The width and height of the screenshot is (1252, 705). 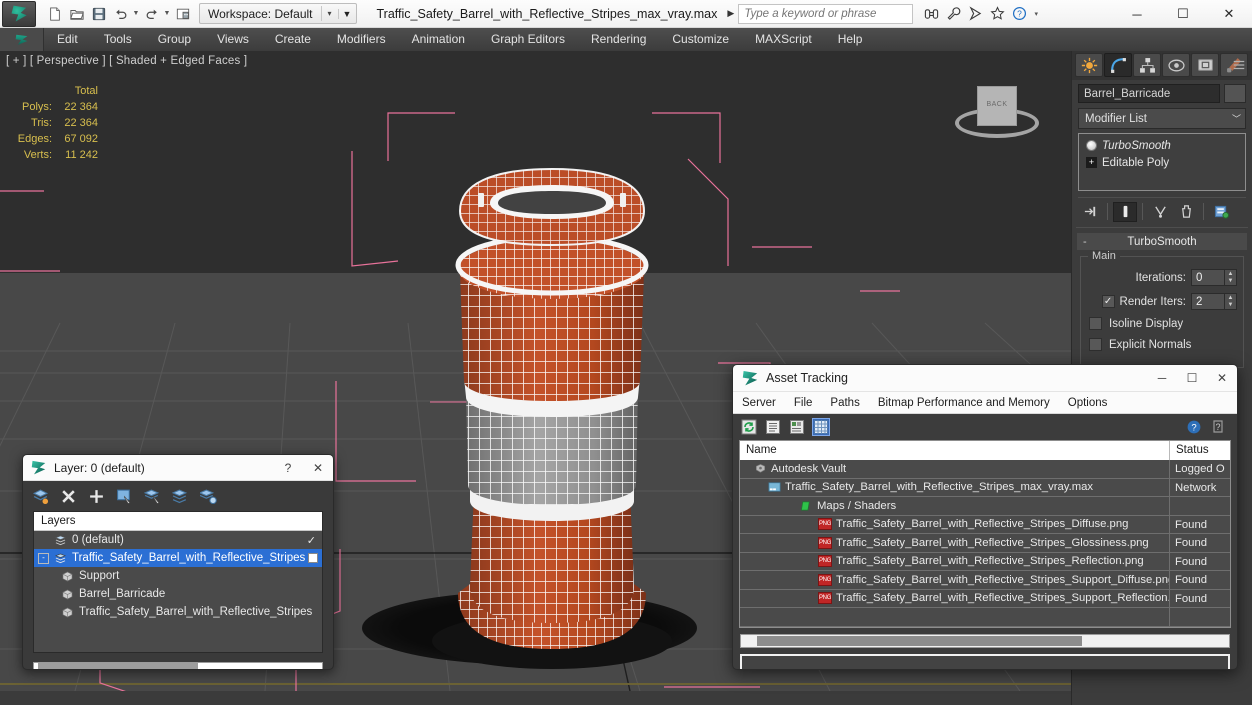 I want to click on table-row, so click(x=985, y=617).